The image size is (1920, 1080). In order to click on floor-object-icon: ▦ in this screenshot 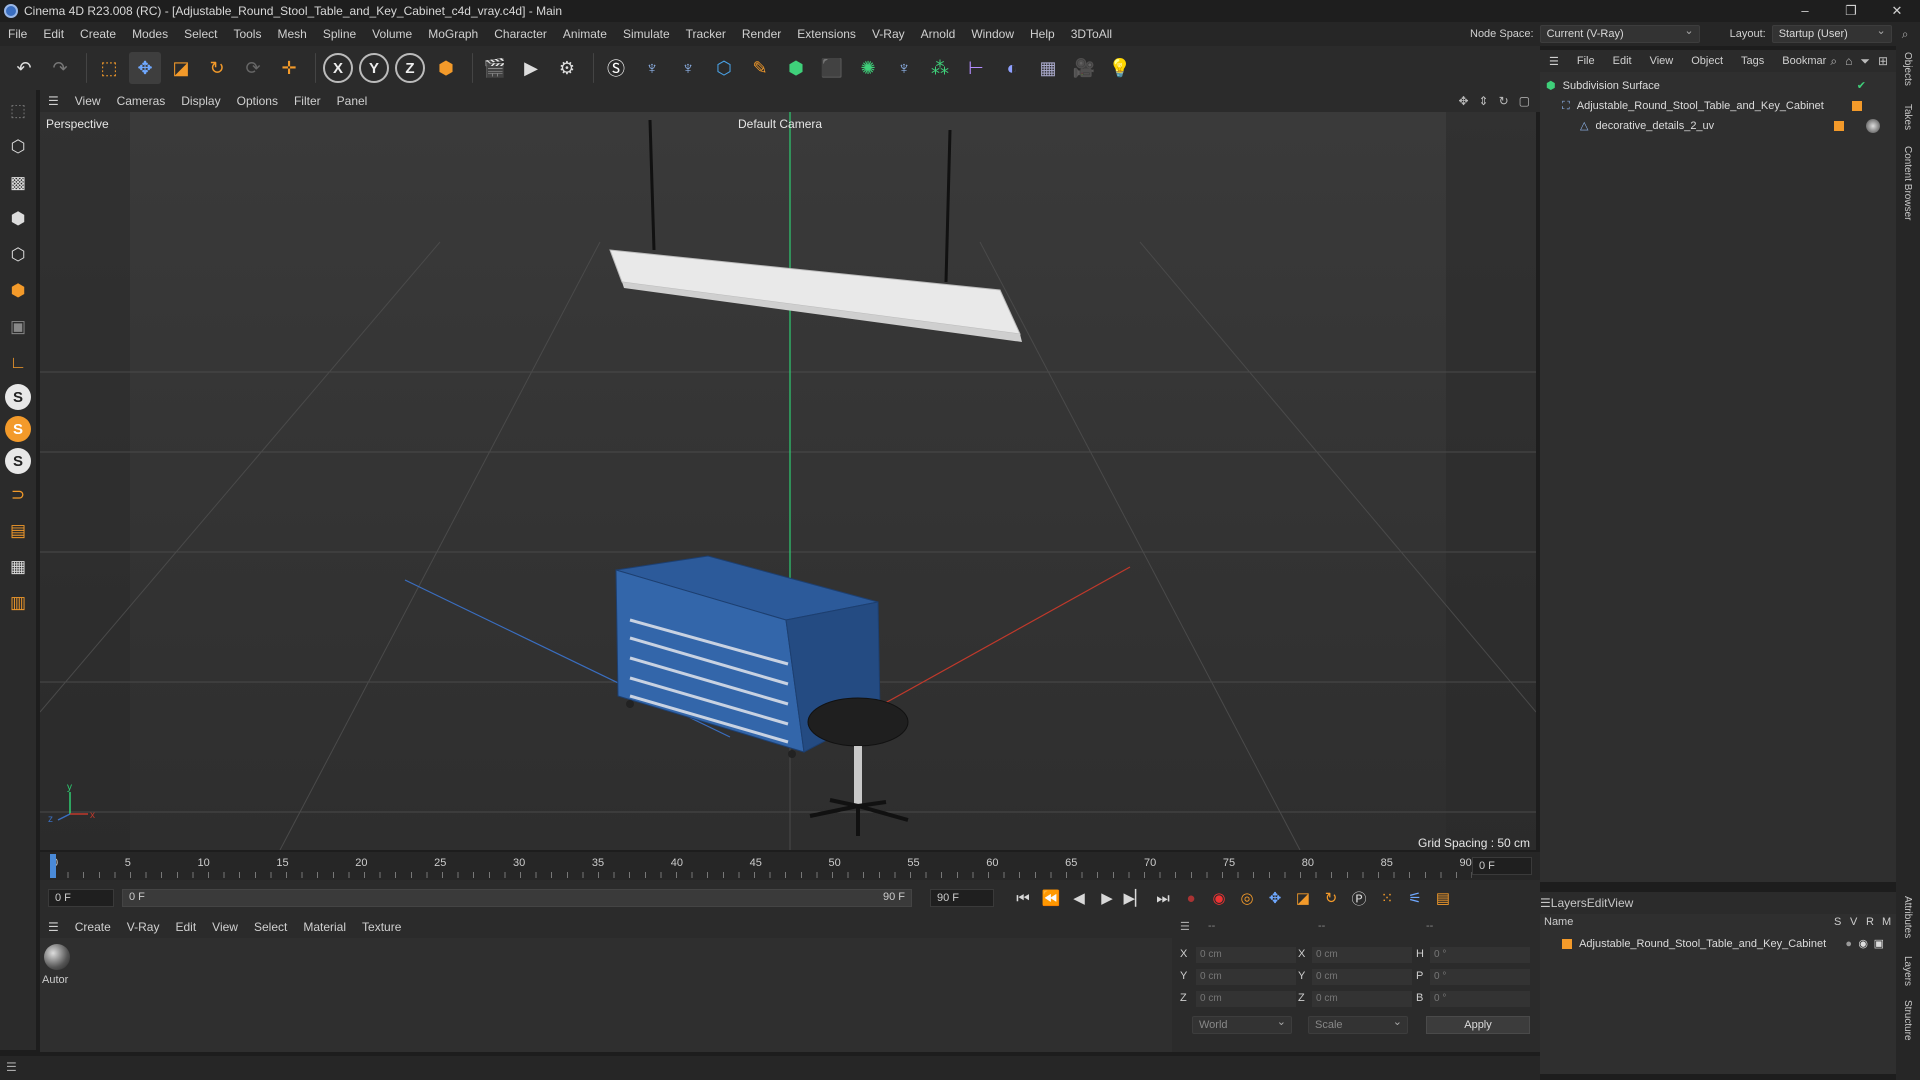, I will do `click(1048, 68)`.